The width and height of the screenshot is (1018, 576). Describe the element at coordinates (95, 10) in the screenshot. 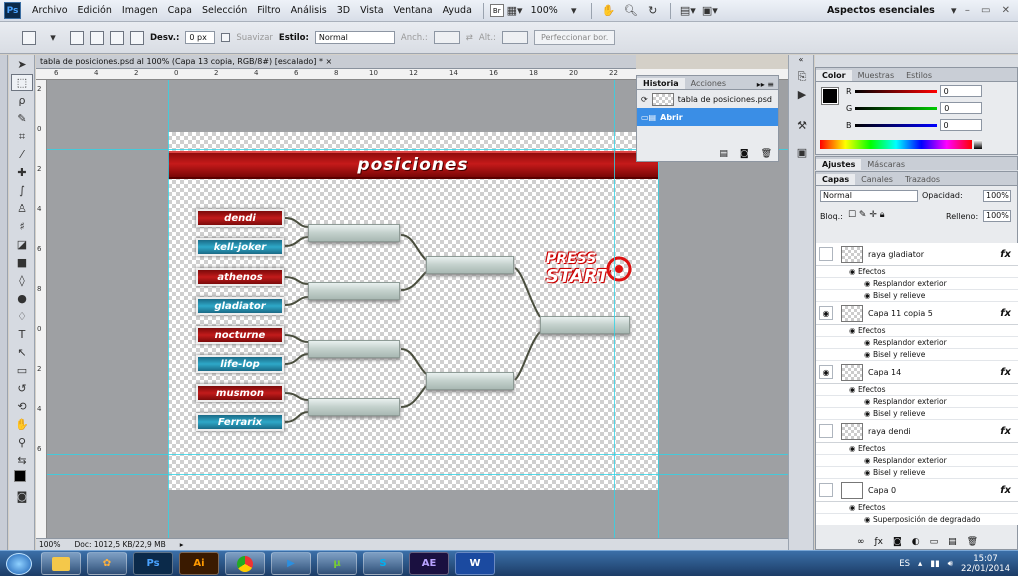

I see `menu-edicion: Edición` at that location.